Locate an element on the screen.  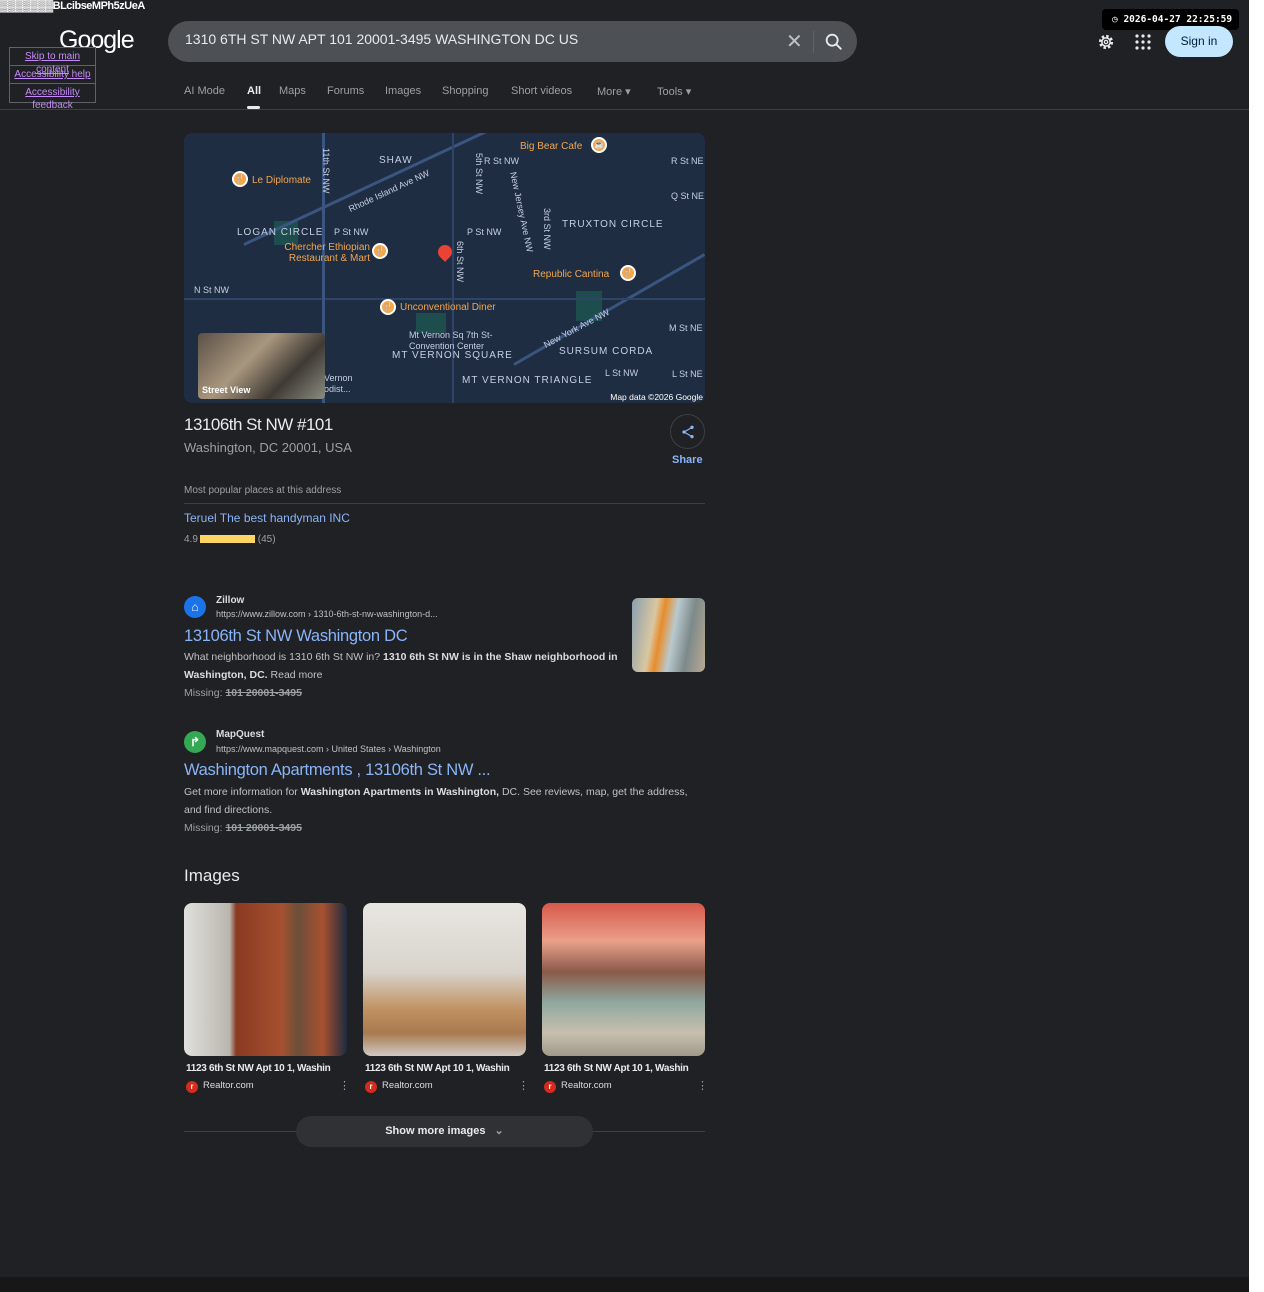
result-thumbnail is located at coordinates (668, 635).